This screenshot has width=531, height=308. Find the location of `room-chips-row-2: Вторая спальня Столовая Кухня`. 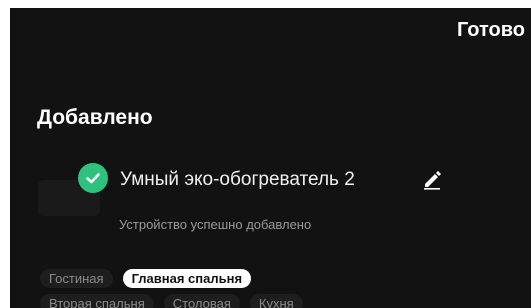

room-chips-row-2: Вторая спальня Столовая Кухня is located at coordinates (171, 301).